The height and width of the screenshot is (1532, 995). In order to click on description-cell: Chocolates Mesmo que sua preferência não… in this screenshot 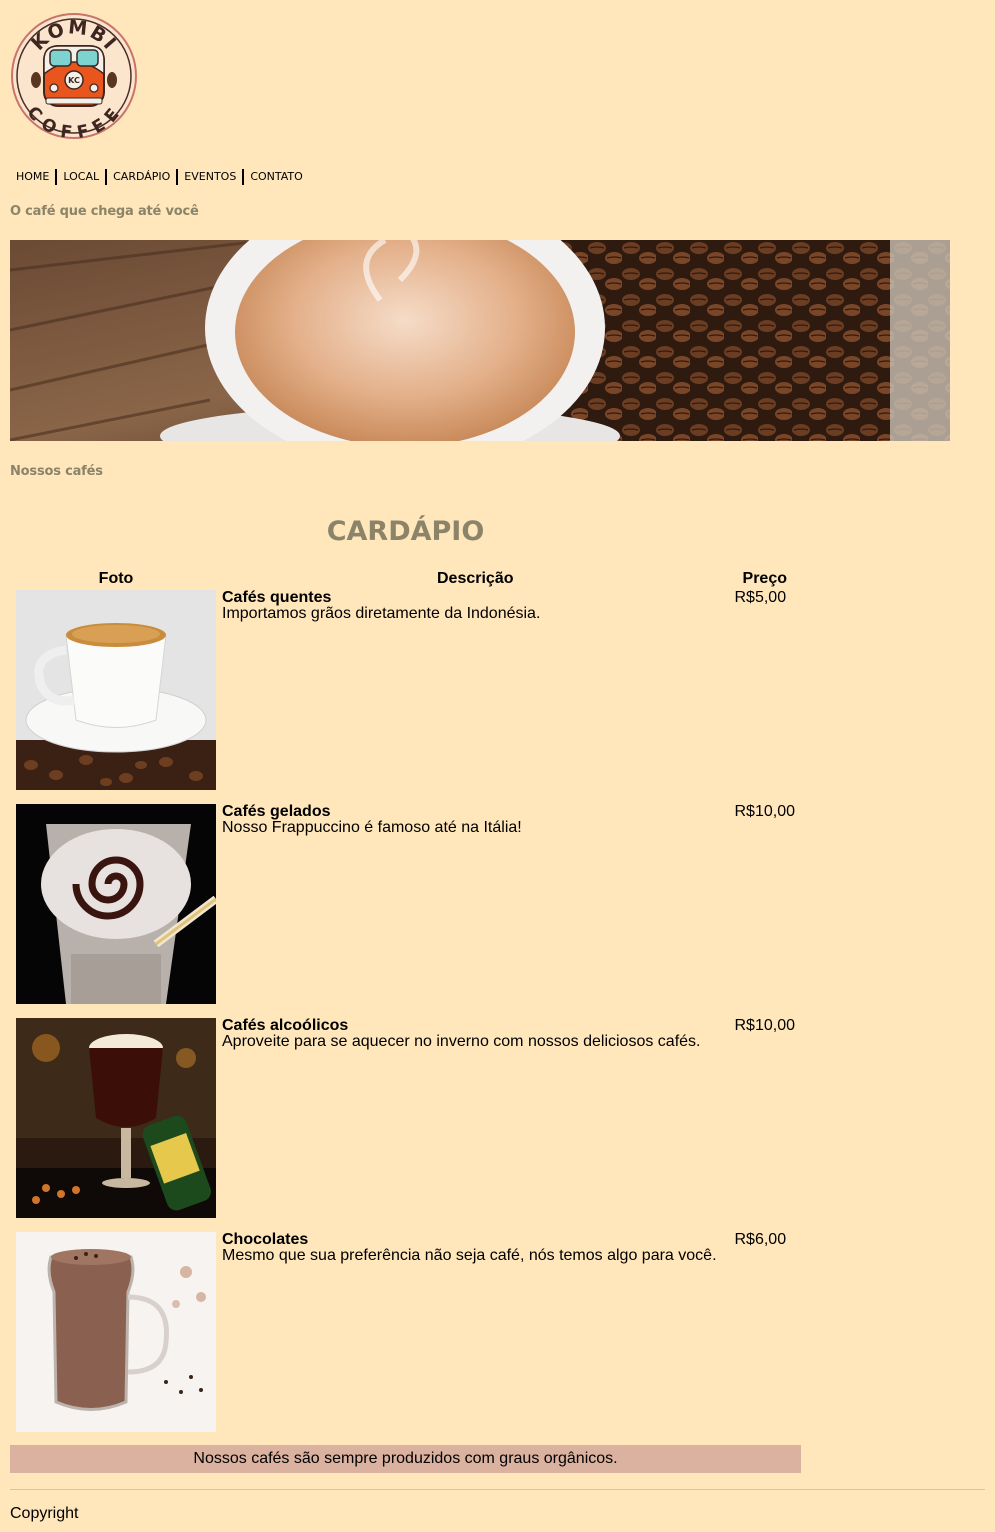, I will do `click(475, 1339)`.